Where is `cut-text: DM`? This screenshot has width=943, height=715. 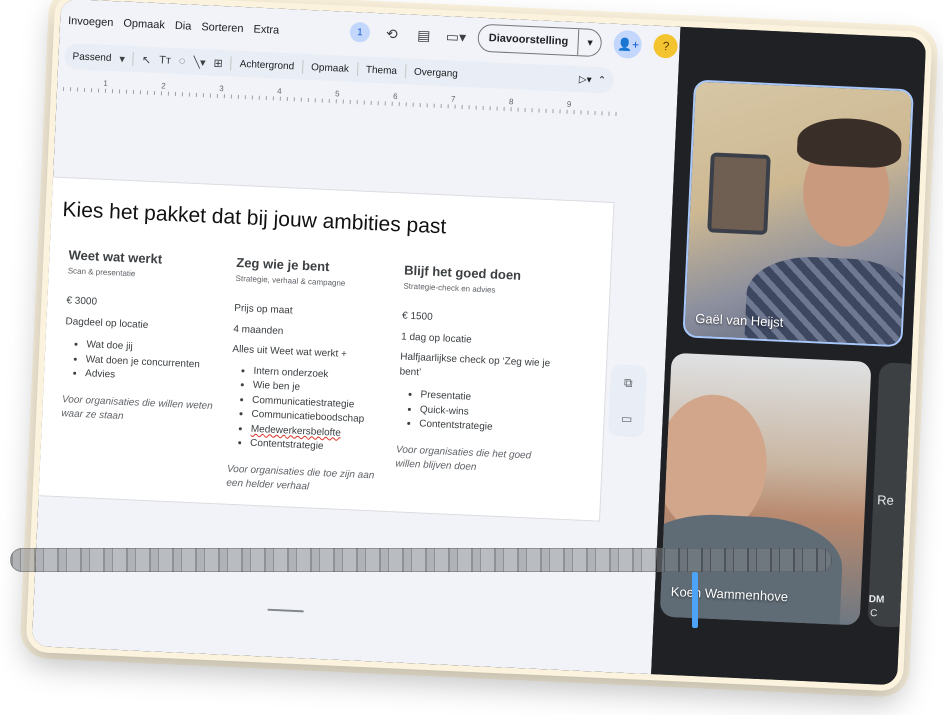 cut-text: DM is located at coordinates (876, 599).